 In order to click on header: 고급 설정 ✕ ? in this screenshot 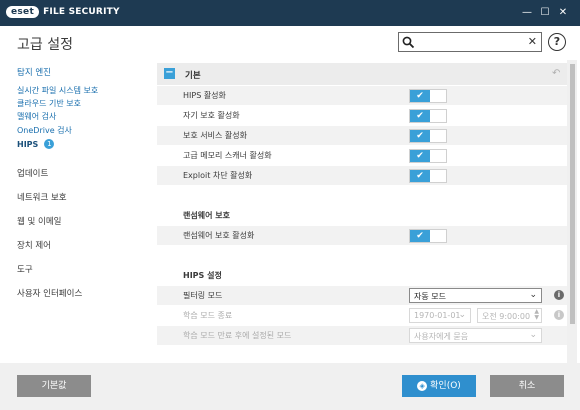, I will do `click(290, 43)`.